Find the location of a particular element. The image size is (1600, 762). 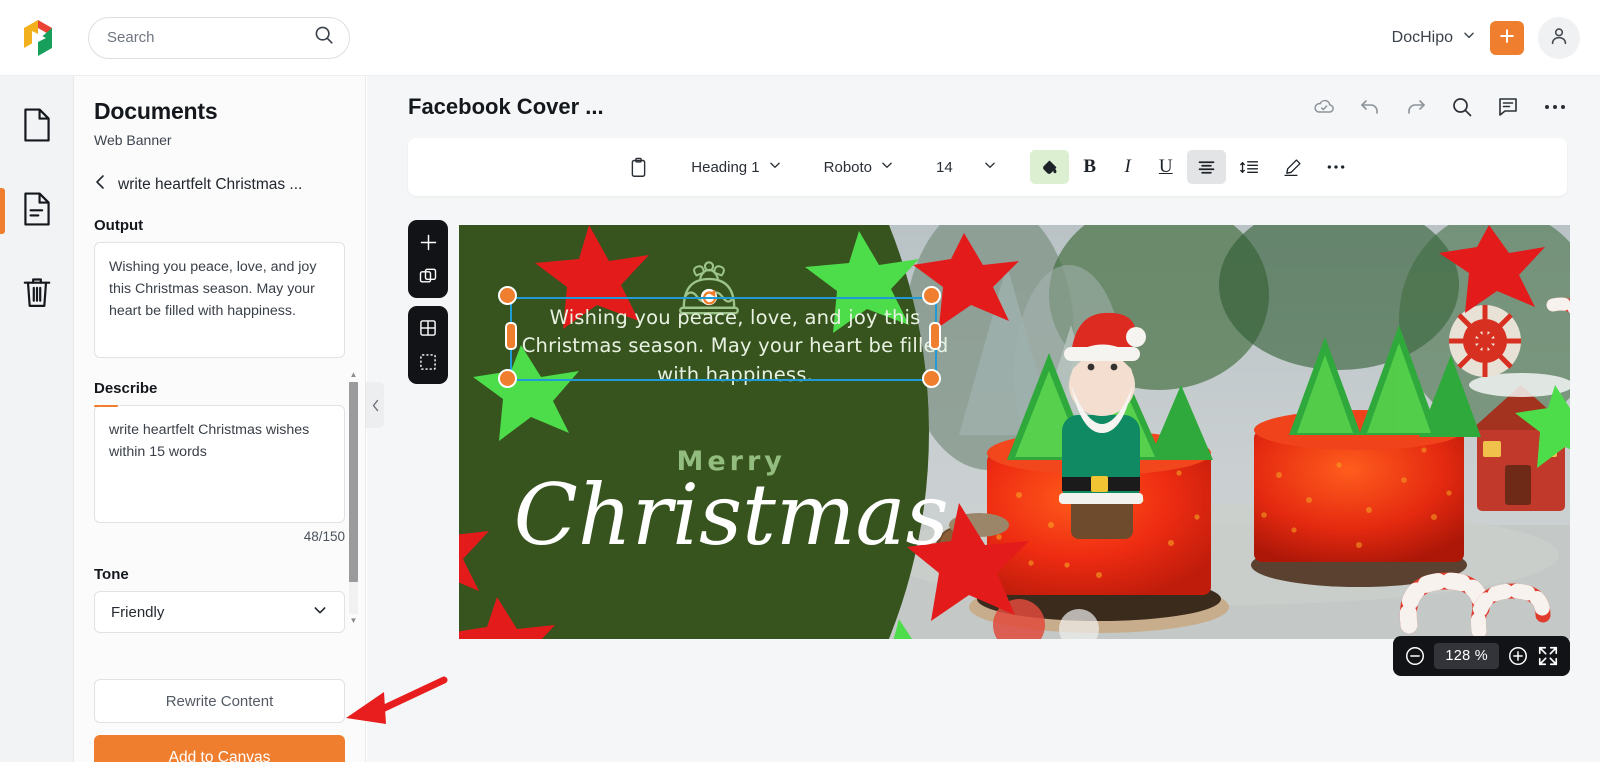

undo-icon is located at coordinates (1370, 107).